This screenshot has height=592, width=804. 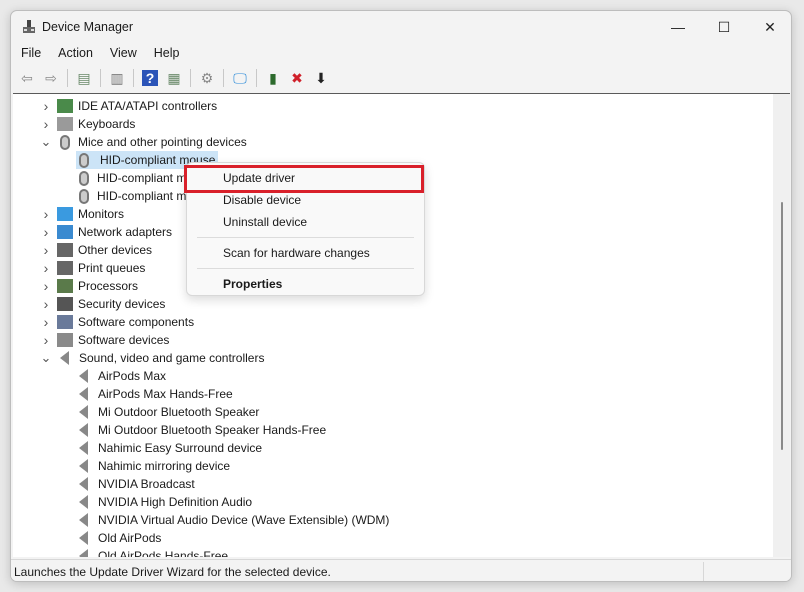 What do you see at coordinates (152, 552) in the screenshot?
I see `tree-item: Old AirPods Hands-Free` at bounding box center [152, 552].